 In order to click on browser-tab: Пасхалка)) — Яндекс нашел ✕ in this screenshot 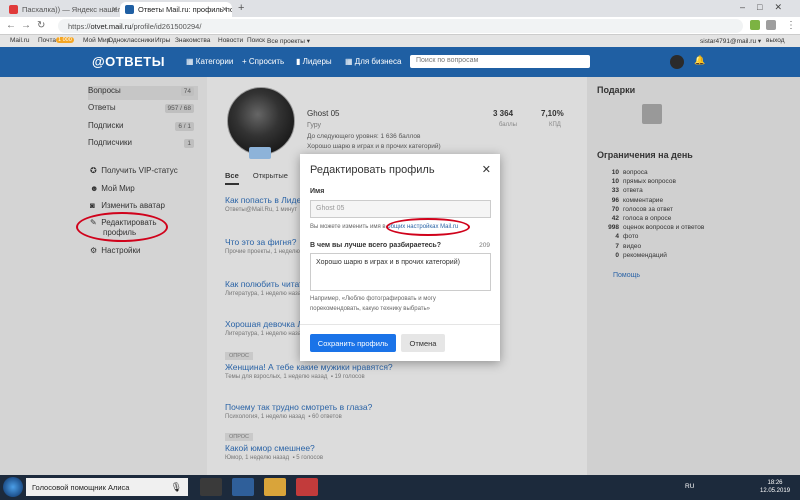, I will do `click(63, 9)`.